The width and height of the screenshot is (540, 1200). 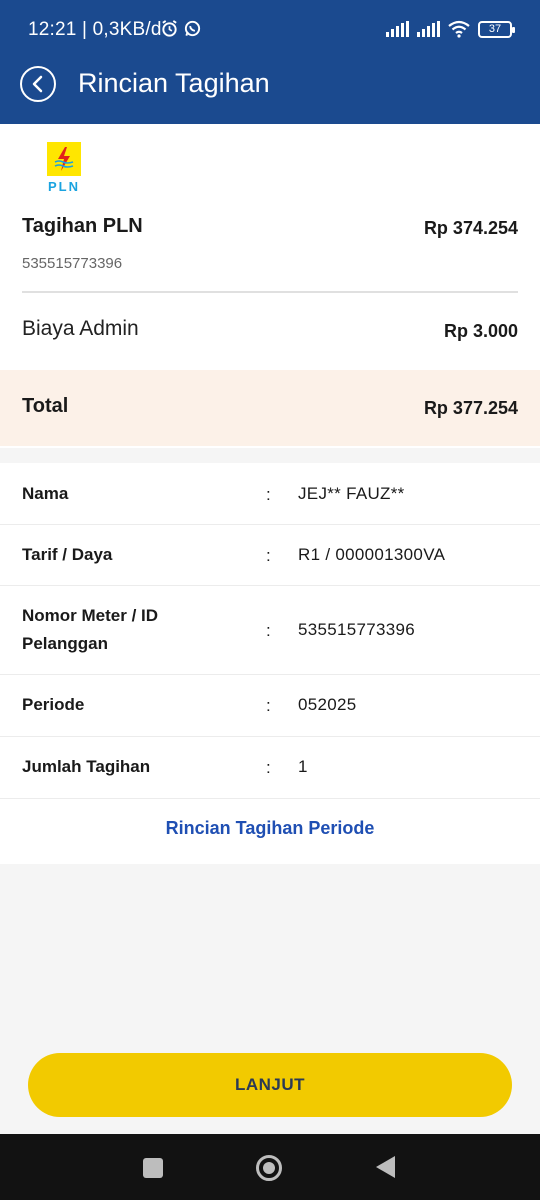 What do you see at coordinates (327, 704) in the screenshot?
I see `detail-value: 052025` at bounding box center [327, 704].